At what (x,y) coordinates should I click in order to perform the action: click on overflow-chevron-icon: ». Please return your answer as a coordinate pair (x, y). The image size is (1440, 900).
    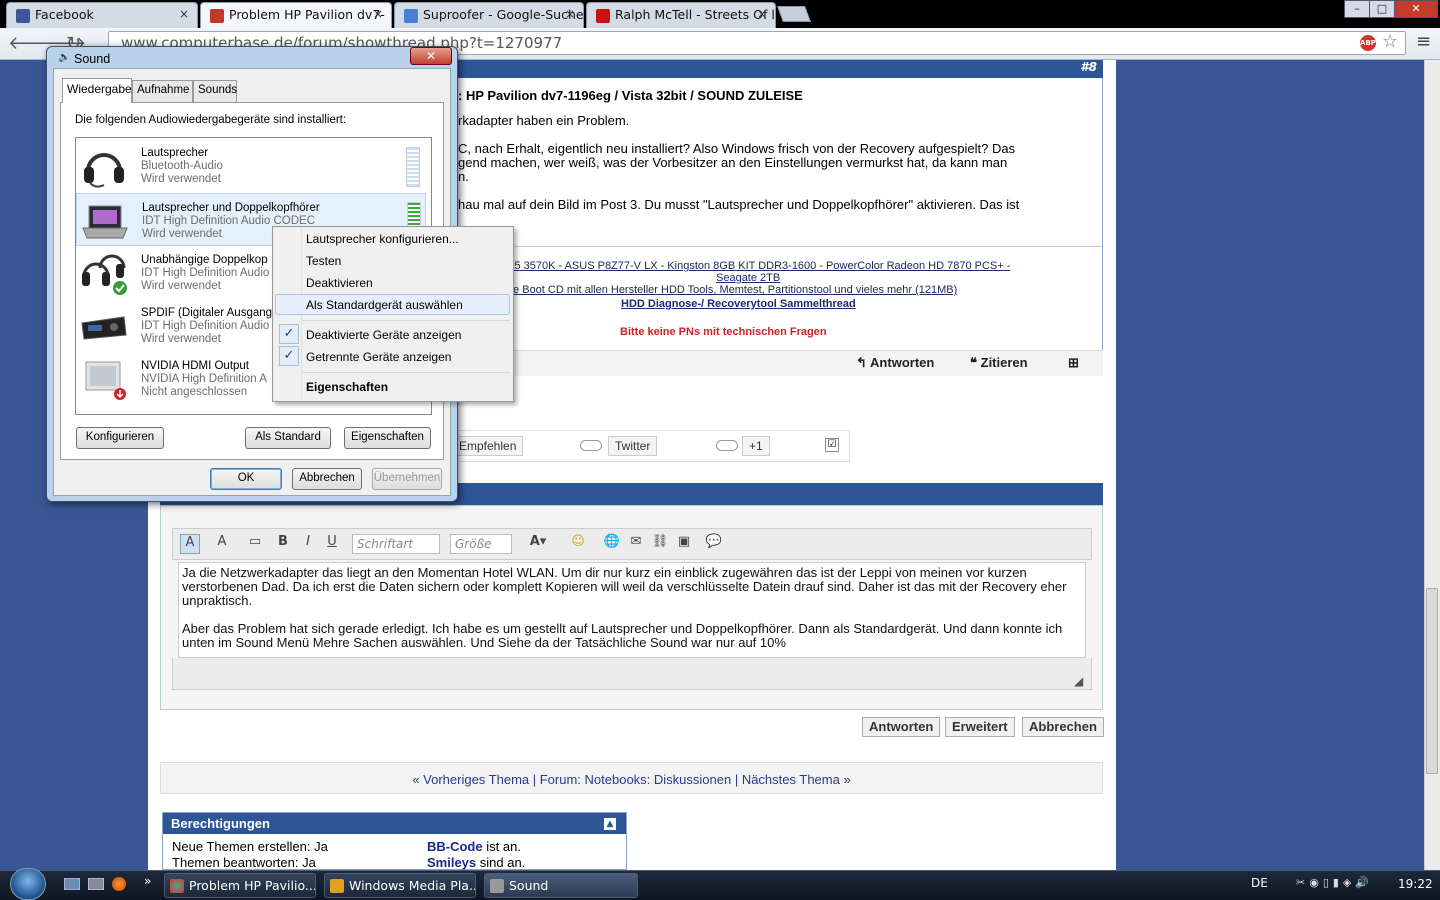
    Looking at the image, I should click on (147, 881).